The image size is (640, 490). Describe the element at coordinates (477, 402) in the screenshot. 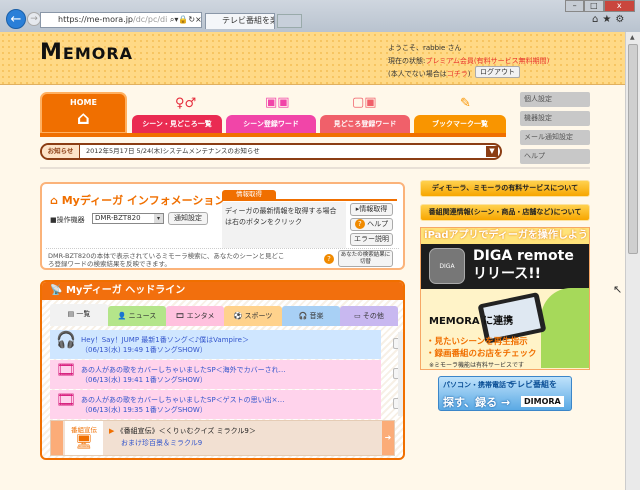

I see `dimora-c: 探す、録る →` at that location.